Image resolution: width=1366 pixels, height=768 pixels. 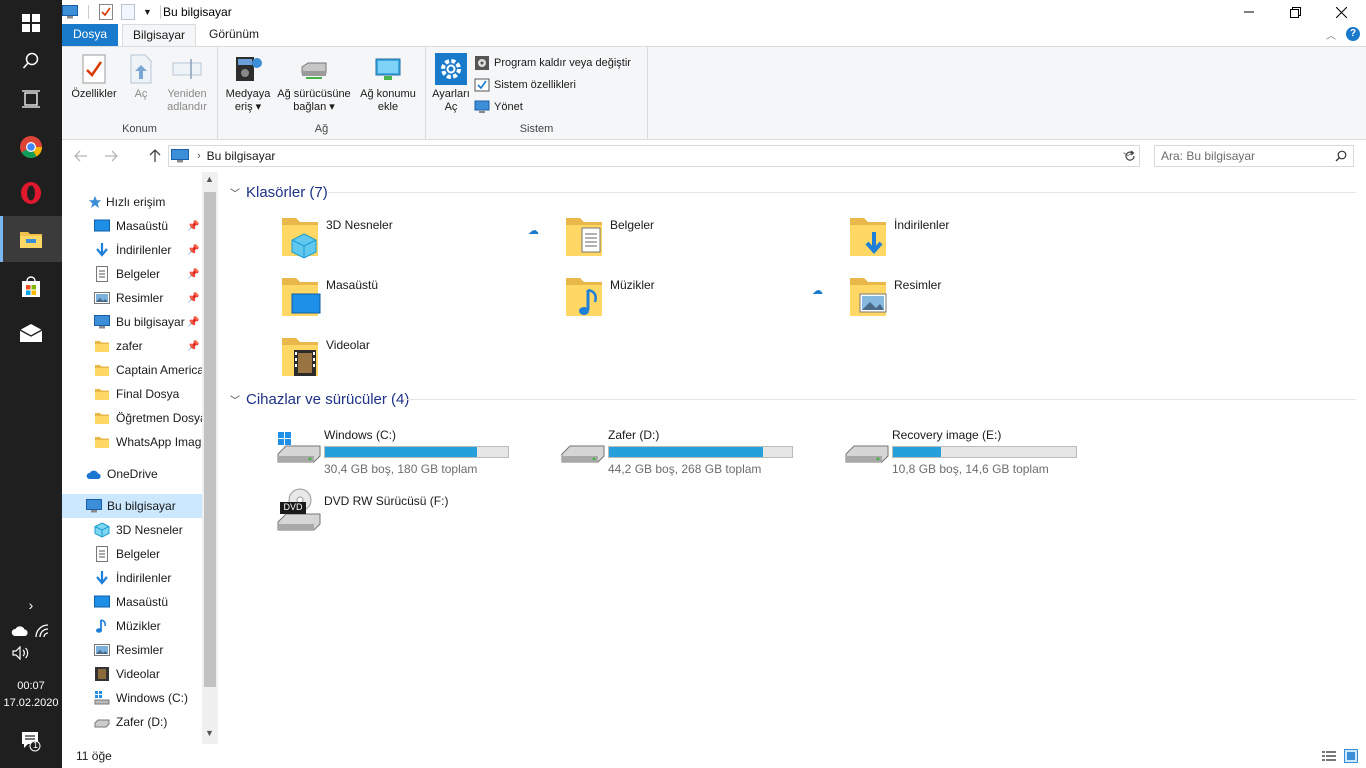 What do you see at coordinates (451, 83) in the screenshot?
I see `open-settings-button: Ayarları Aç` at bounding box center [451, 83].